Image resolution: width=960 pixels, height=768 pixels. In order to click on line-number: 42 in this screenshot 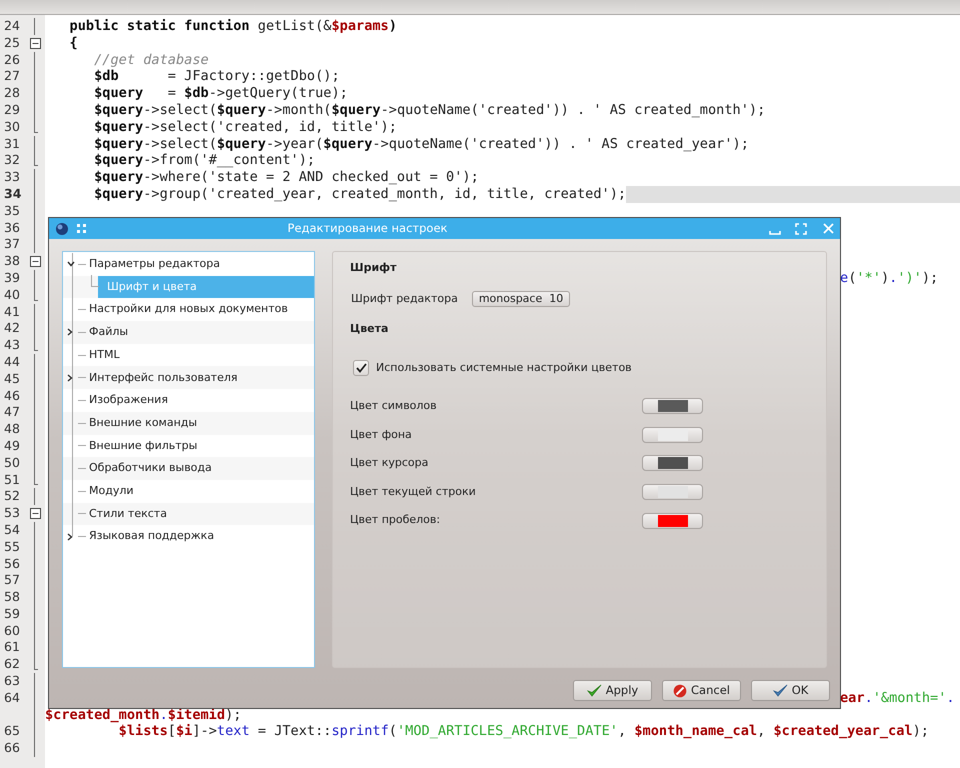, I will do `click(12, 328)`.